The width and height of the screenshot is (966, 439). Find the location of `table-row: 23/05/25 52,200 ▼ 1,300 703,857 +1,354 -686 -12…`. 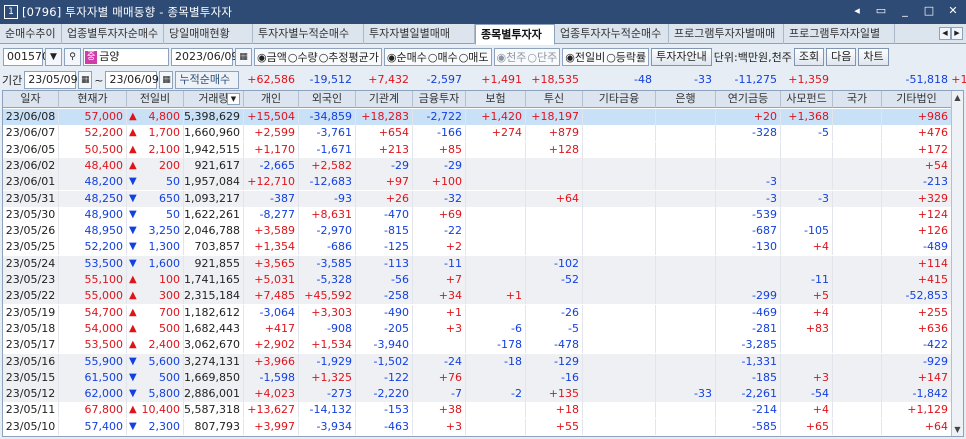

table-row: 23/05/25 52,200 ▼ 1,300 703,857 +1,354 -686 -12… is located at coordinates (477, 247).